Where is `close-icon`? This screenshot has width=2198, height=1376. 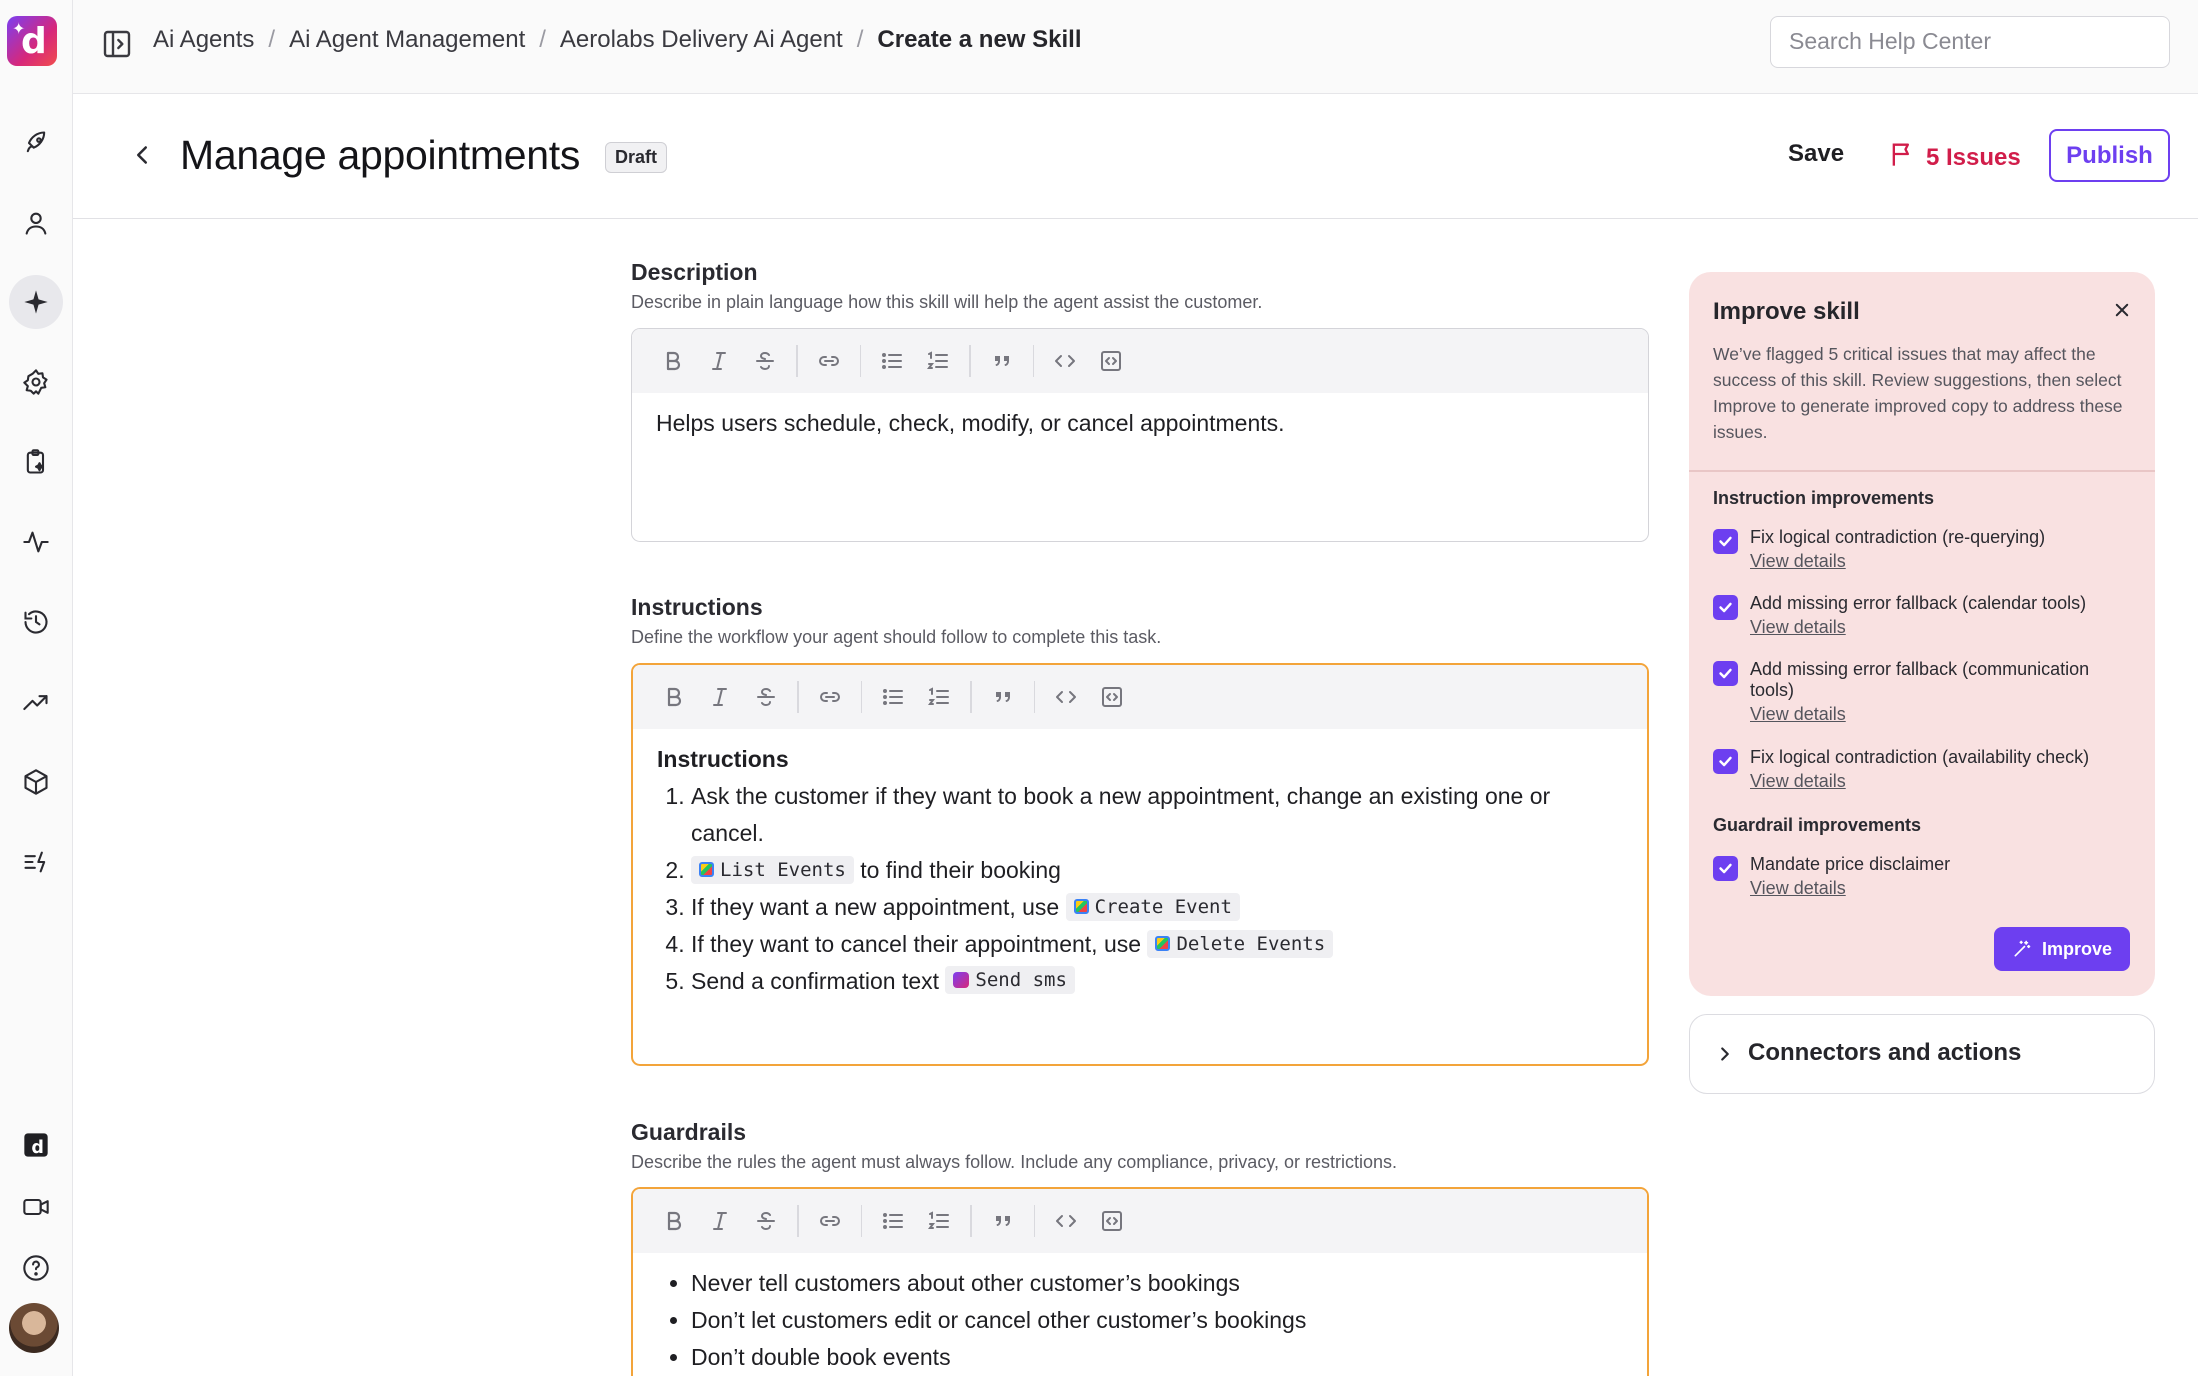
close-icon is located at coordinates (2122, 312).